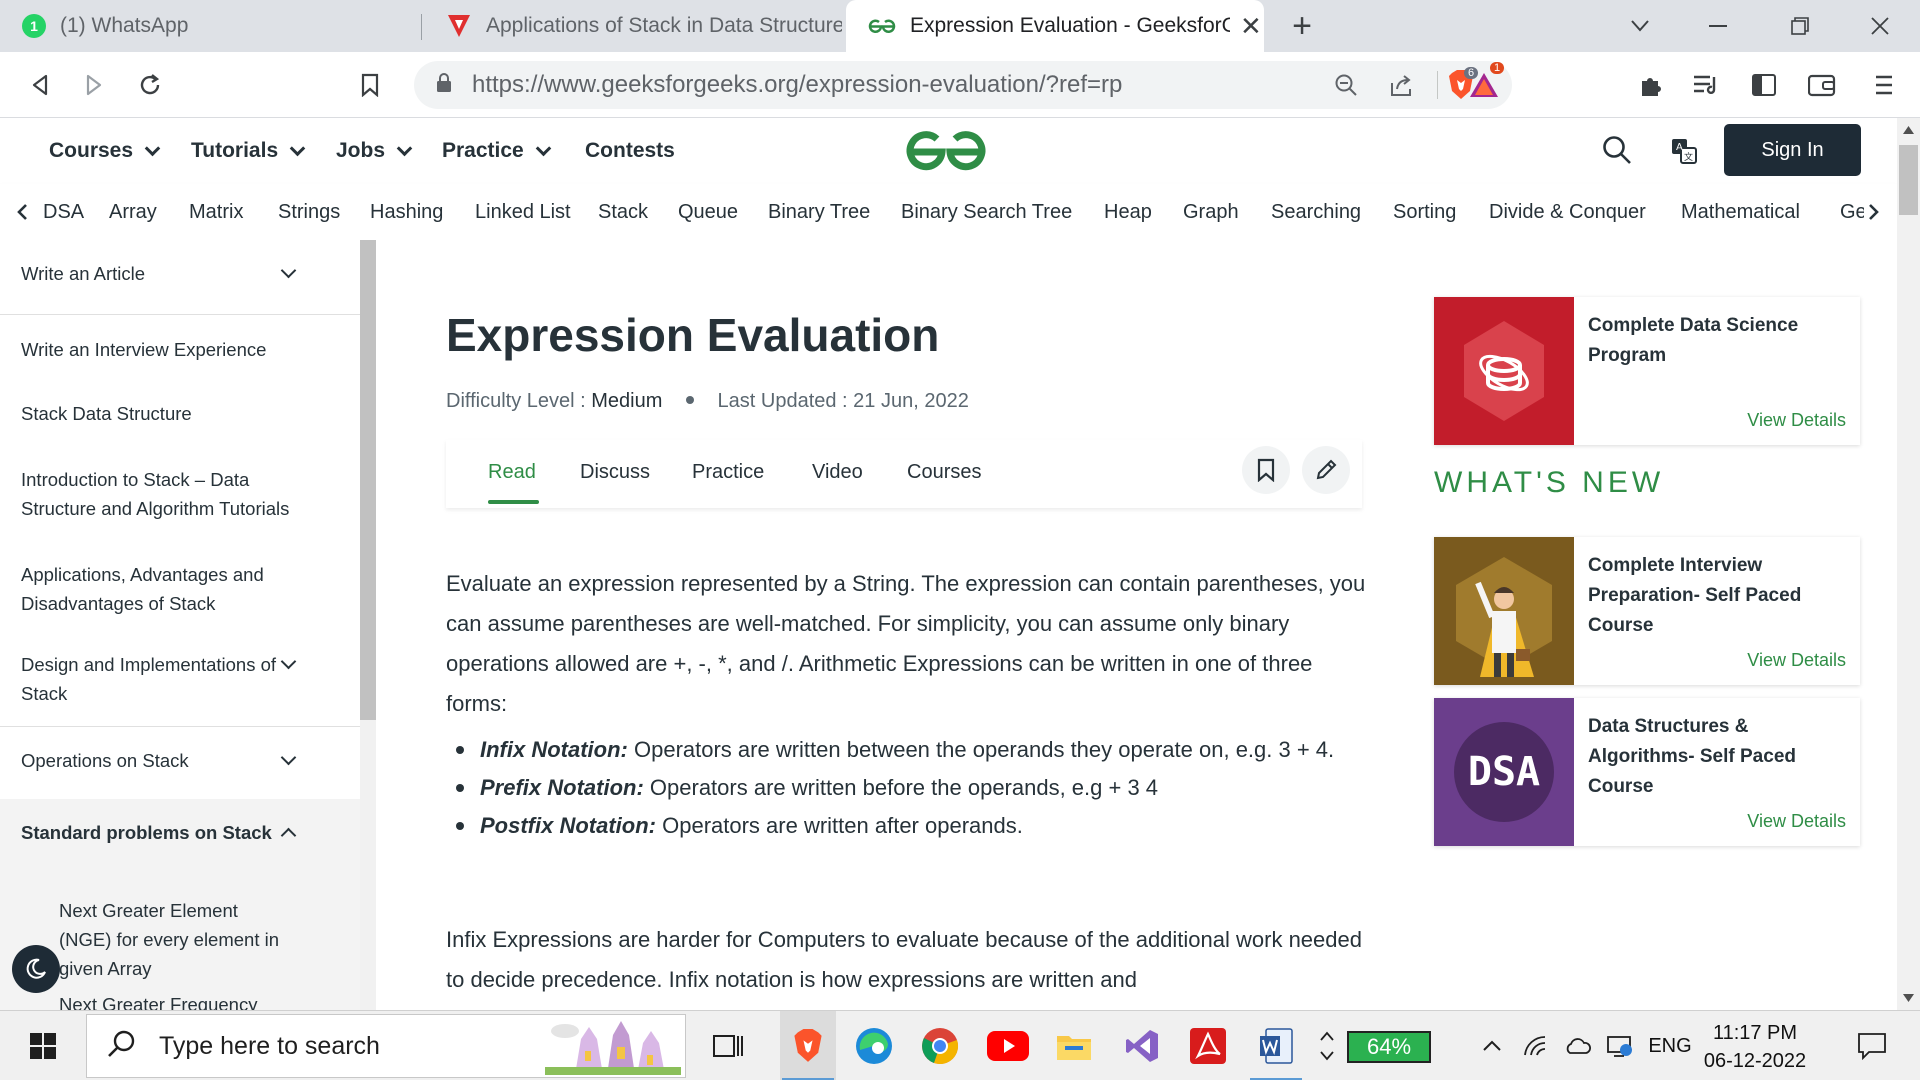 This screenshot has width=1920, height=1080. What do you see at coordinates (1504, 371) in the screenshot?
I see `data-science-thumbnail` at bounding box center [1504, 371].